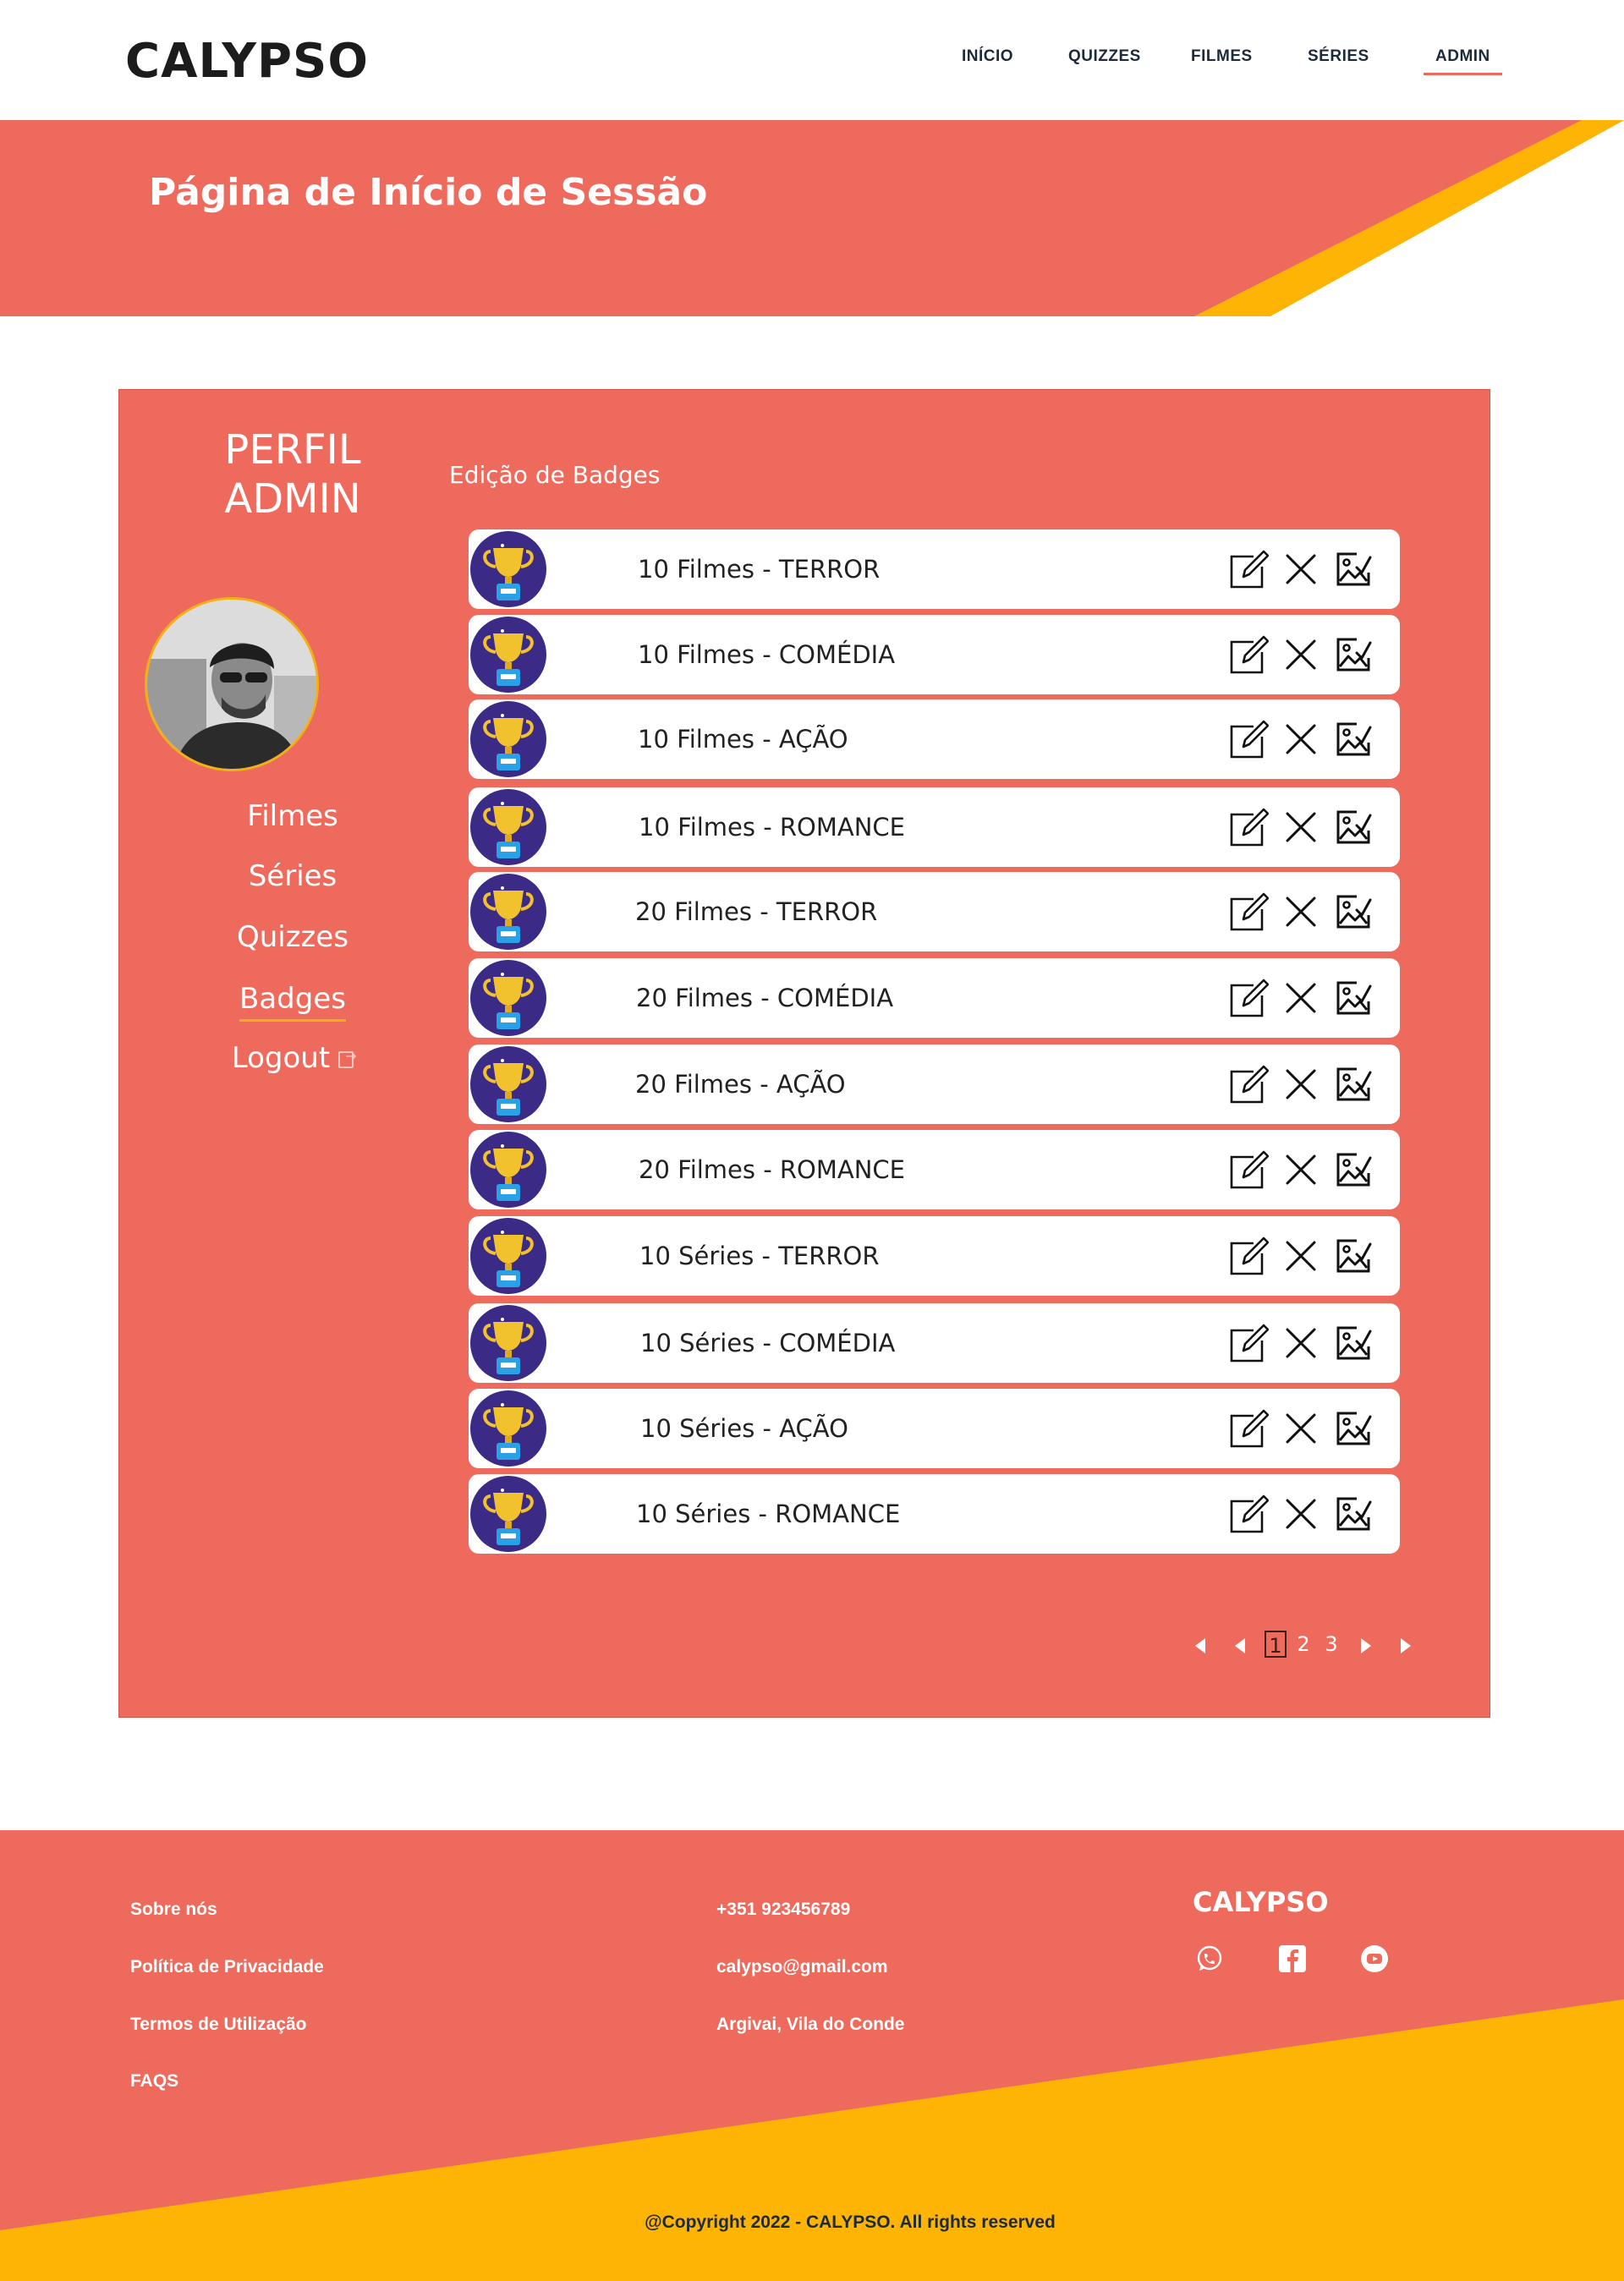  What do you see at coordinates (348, 1058) in the screenshot?
I see `logout-icon` at bounding box center [348, 1058].